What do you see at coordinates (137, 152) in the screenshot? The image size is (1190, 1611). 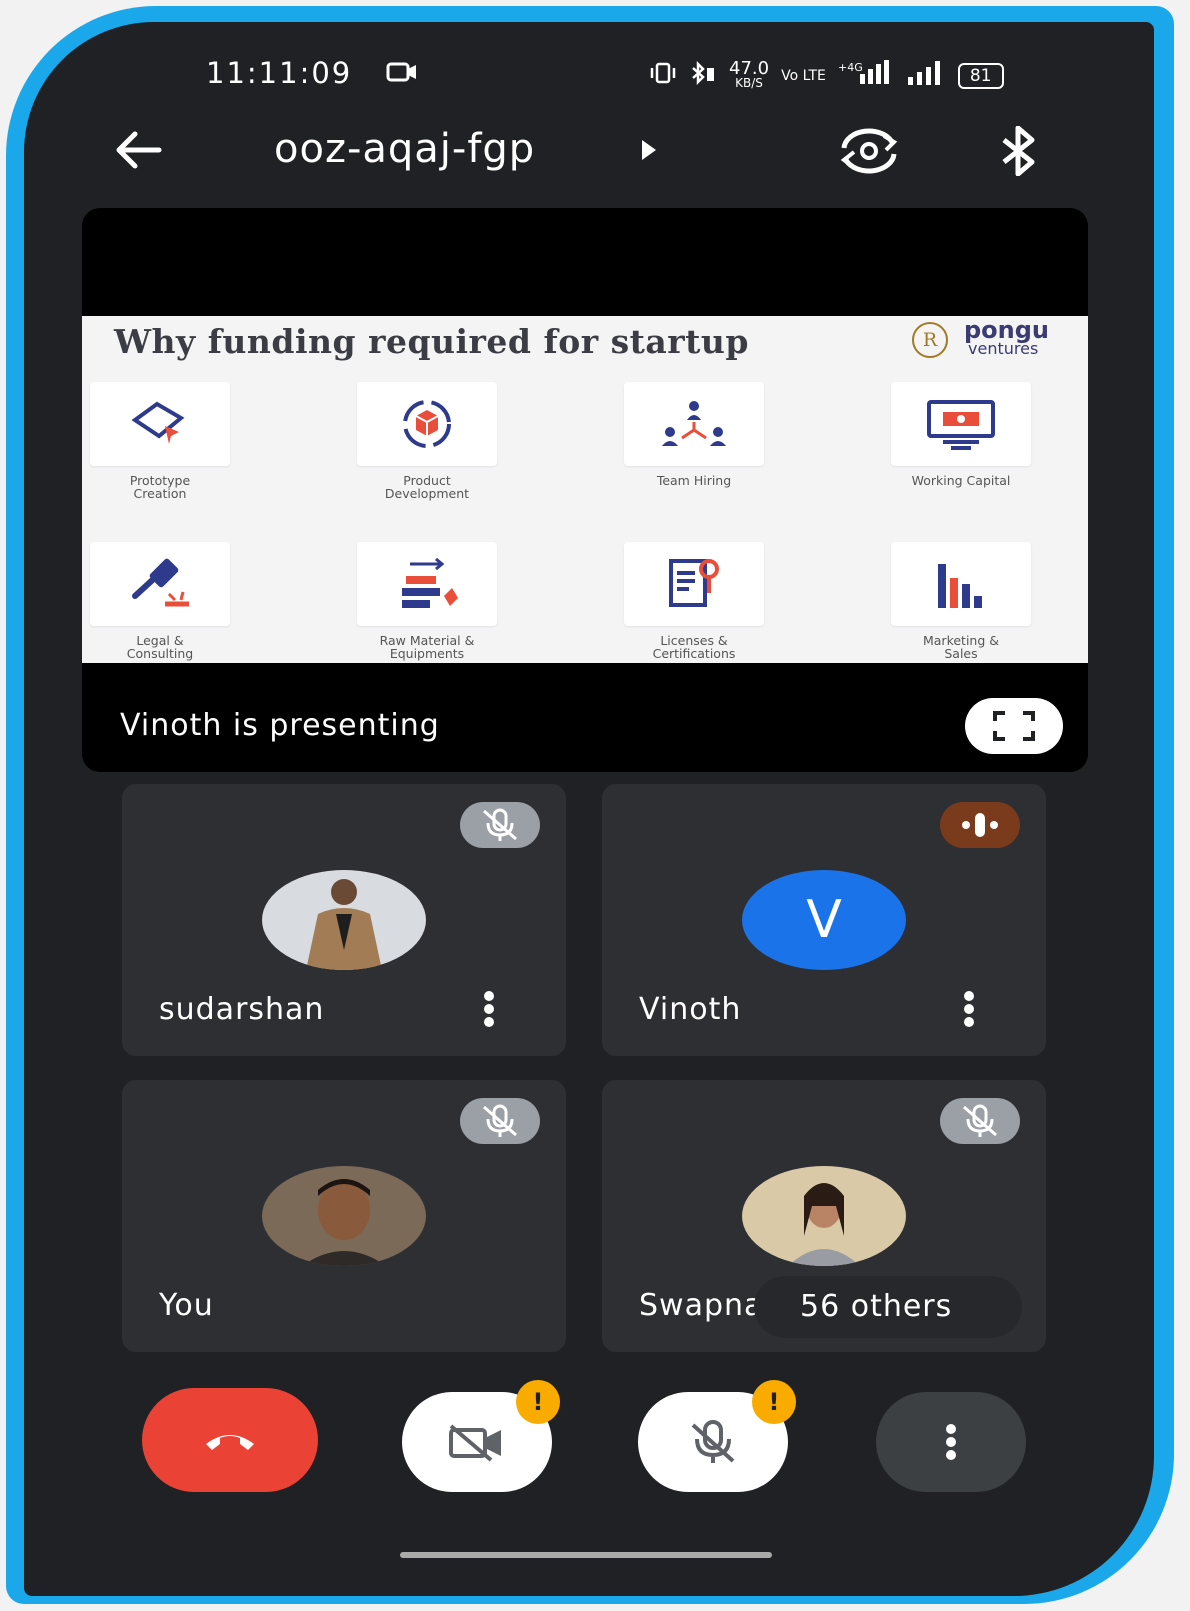 I see `back-arrow-icon` at bounding box center [137, 152].